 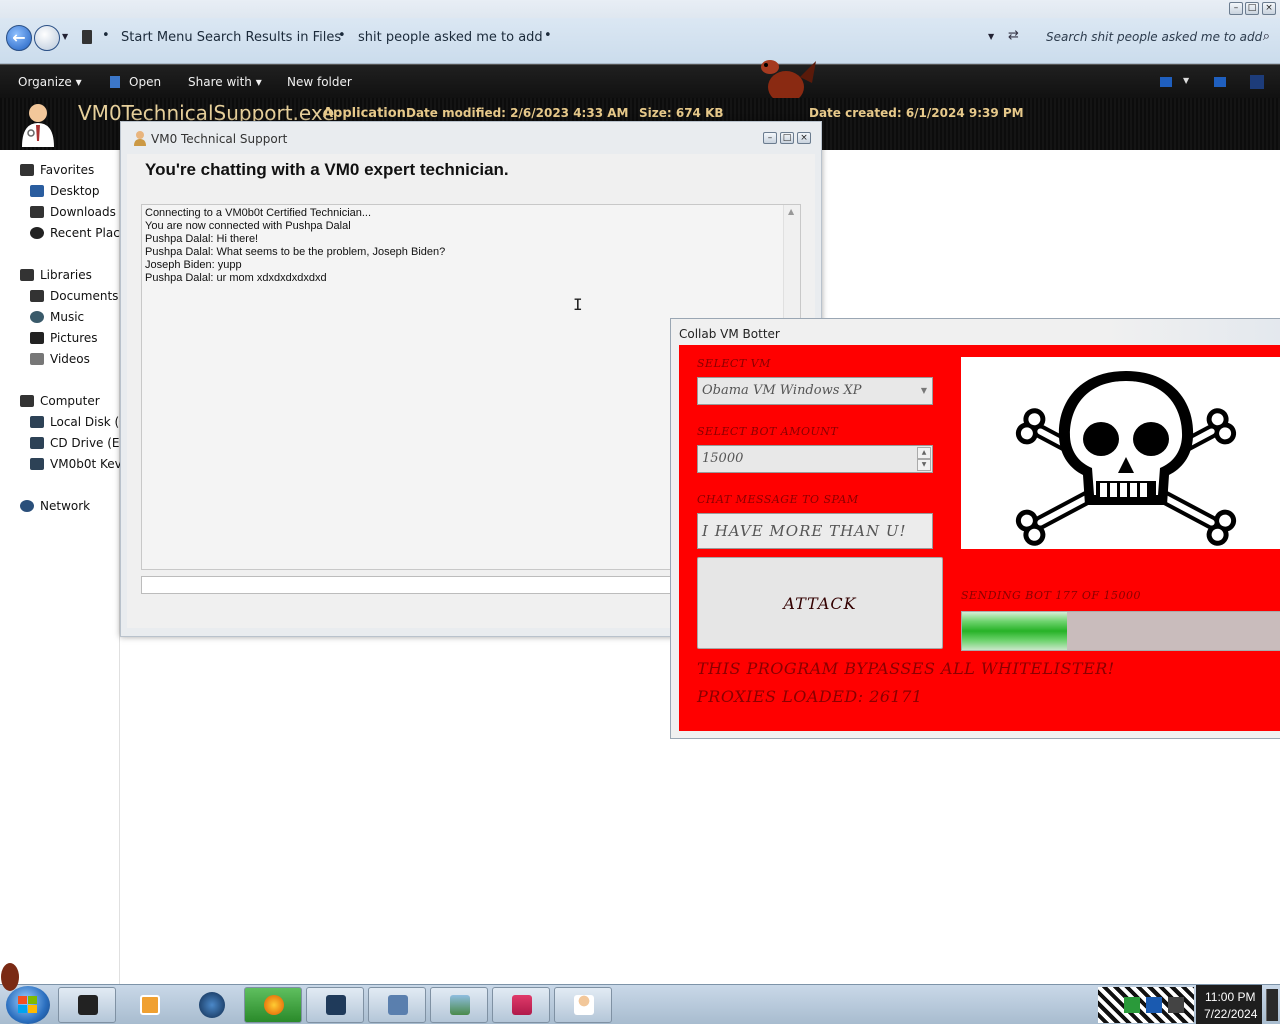 I want to click on chat-message-input, so click(x=411, y=585).